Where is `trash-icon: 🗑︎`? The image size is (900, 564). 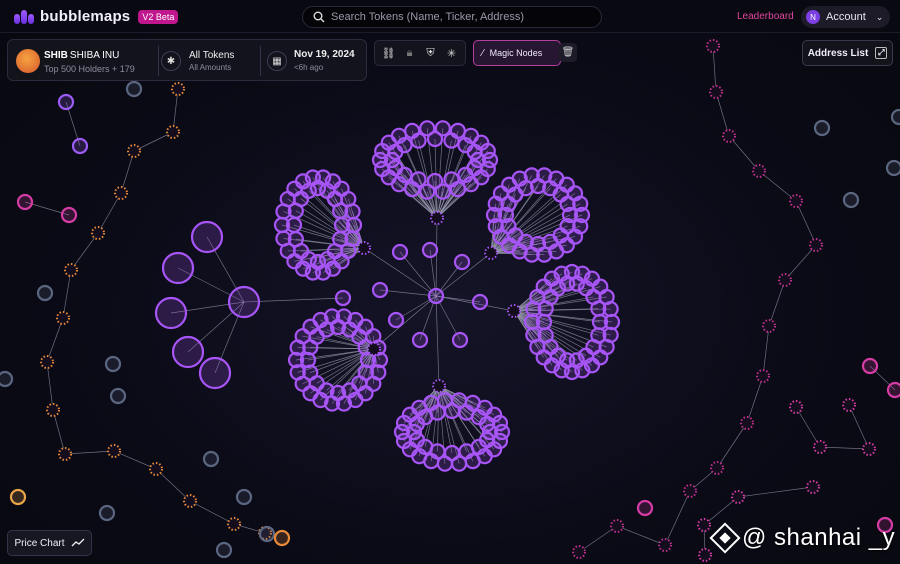 trash-icon: 🗑︎ is located at coordinates (568, 52).